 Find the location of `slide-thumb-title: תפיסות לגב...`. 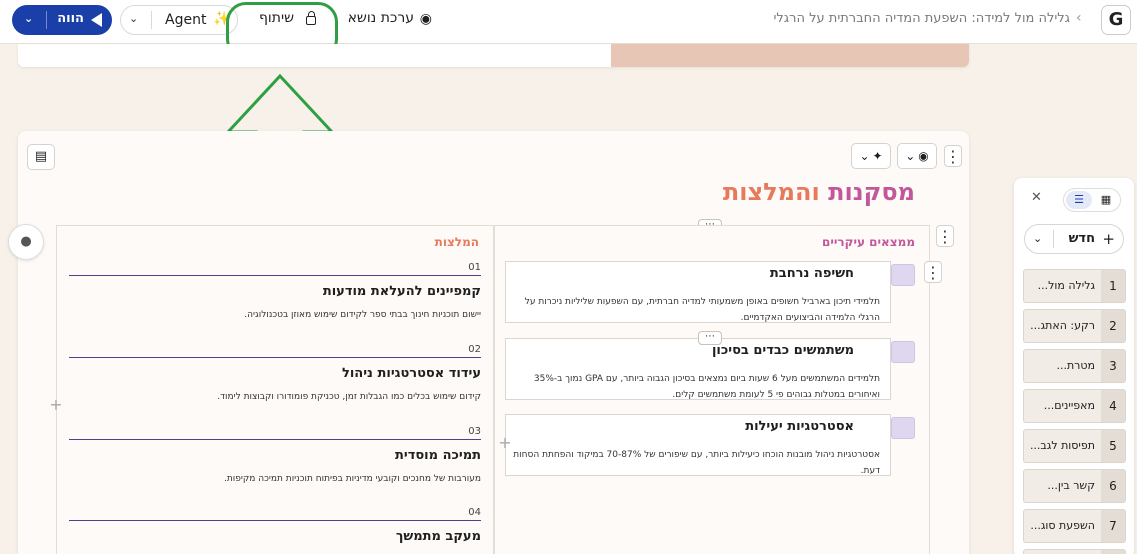

slide-thumb-title: תפיסות לגב... is located at coordinates (1062, 445).